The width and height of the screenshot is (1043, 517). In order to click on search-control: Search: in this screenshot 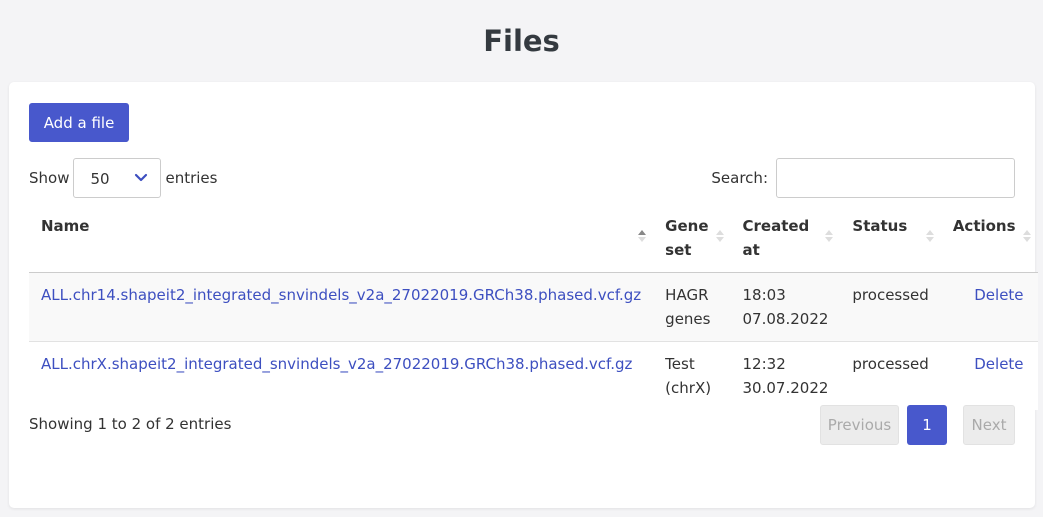, I will do `click(863, 178)`.